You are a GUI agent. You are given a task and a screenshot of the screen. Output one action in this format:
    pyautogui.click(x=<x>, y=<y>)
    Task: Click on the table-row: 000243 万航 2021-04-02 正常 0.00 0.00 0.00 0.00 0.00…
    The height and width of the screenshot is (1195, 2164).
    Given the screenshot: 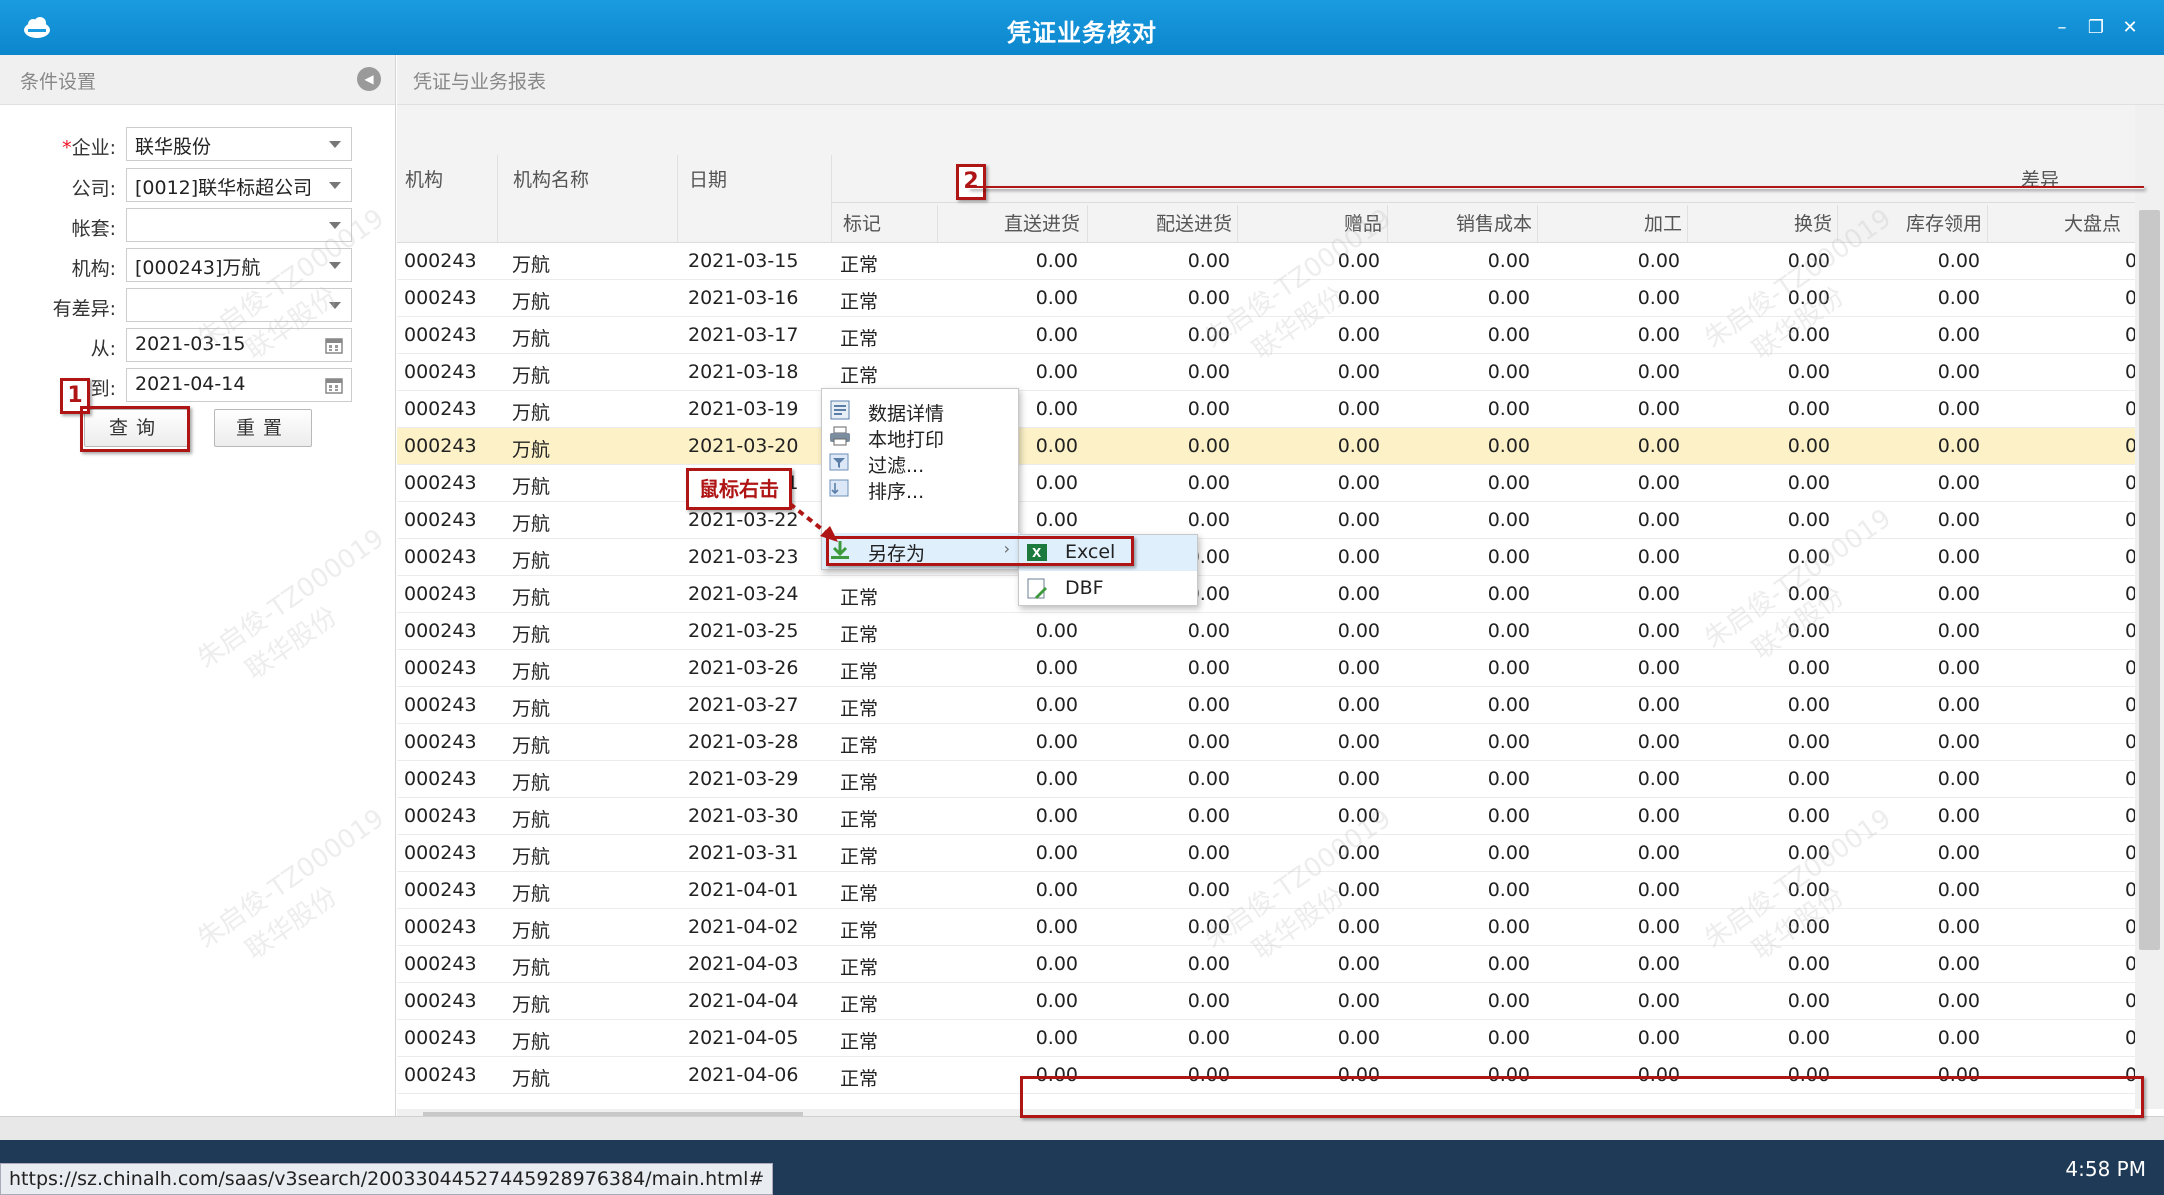 What is the action you would take?
    pyautogui.click(x=1266, y=927)
    